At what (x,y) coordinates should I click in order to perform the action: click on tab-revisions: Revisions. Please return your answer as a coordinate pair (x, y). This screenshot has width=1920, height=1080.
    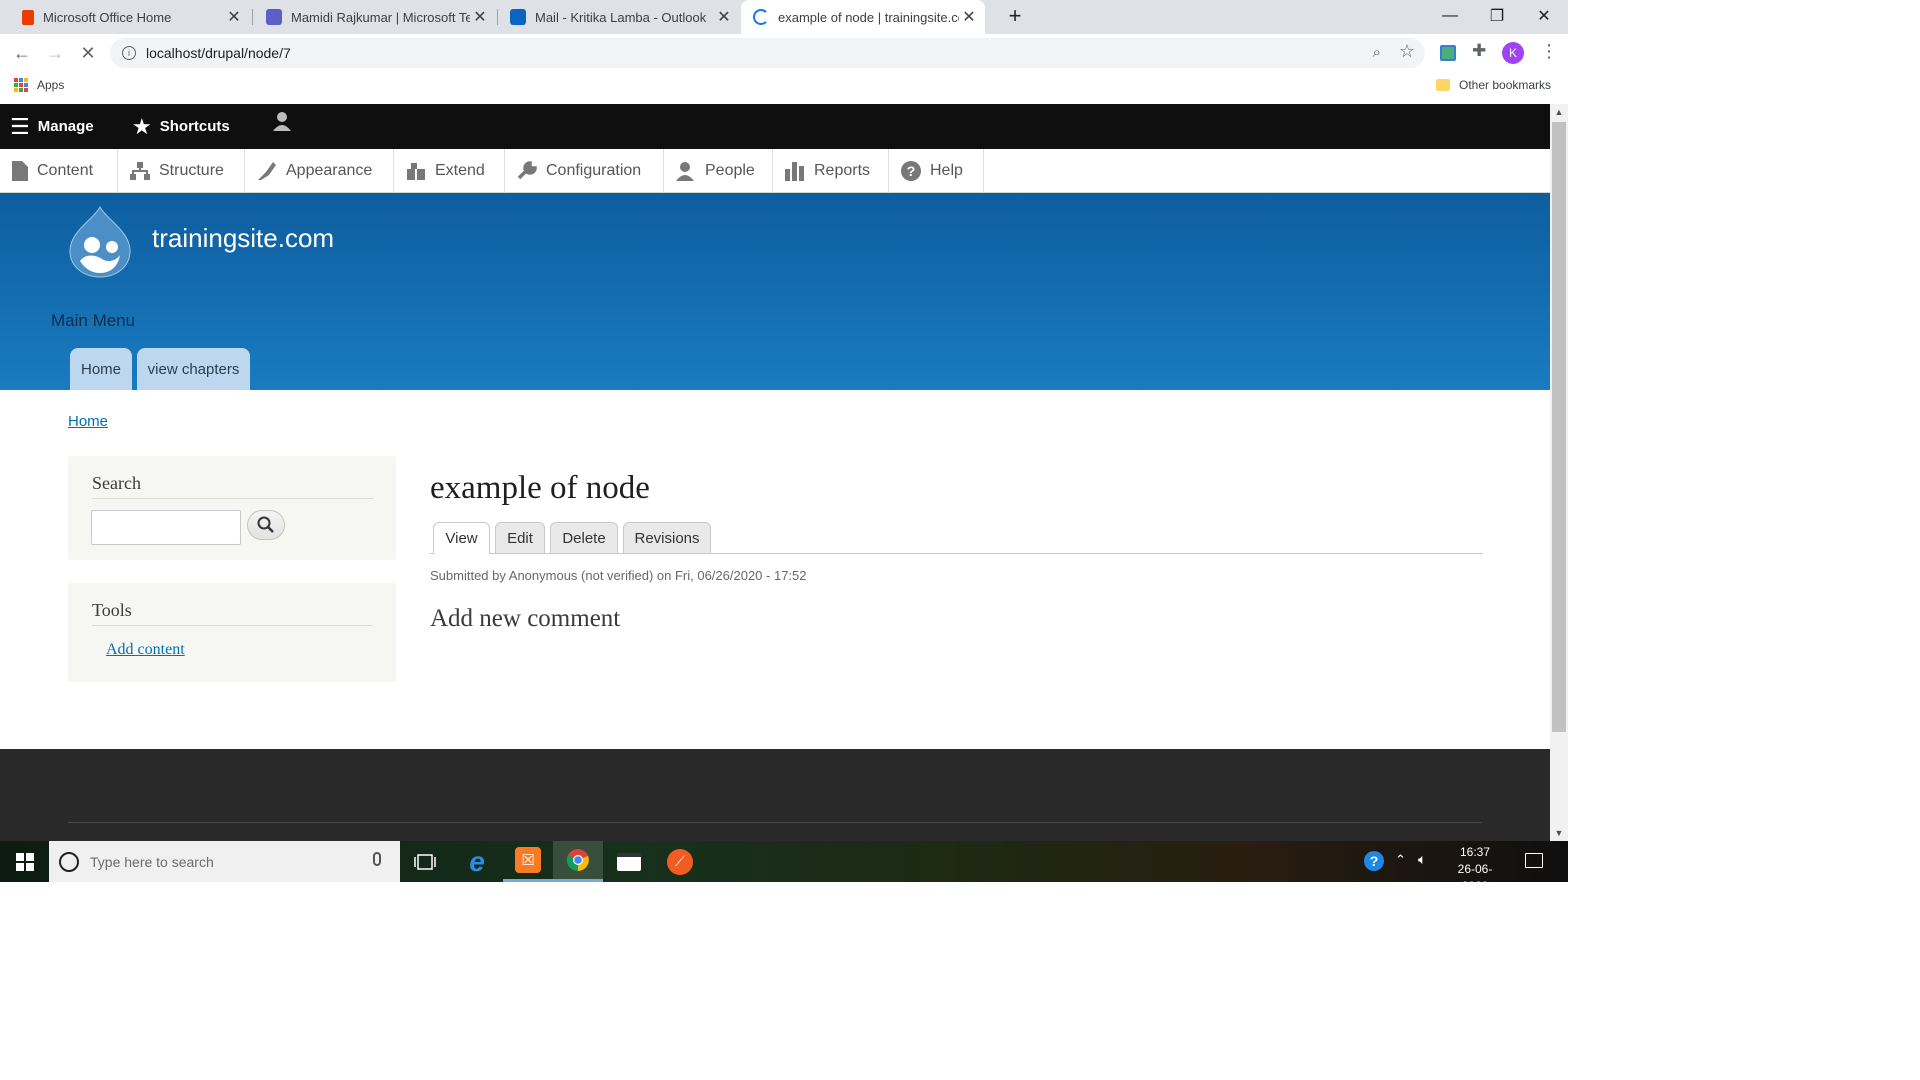
    Looking at the image, I should click on (667, 537).